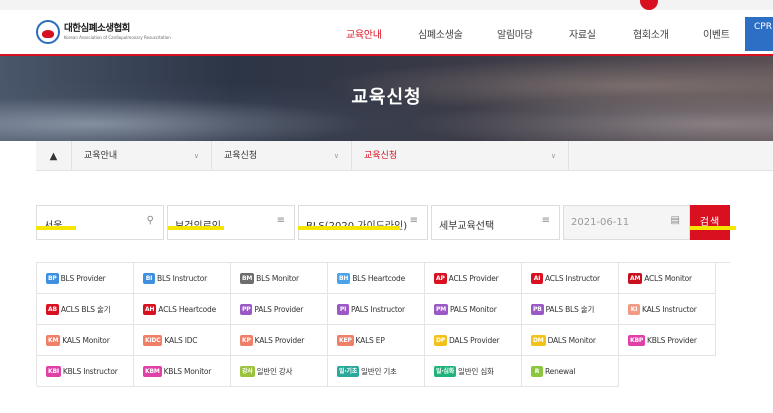 This screenshot has width=773, height=413. Describe the element at coordinates (495, 222) in the screenshot. I see `detail-select: 세부교육선택 ≡` at that location.